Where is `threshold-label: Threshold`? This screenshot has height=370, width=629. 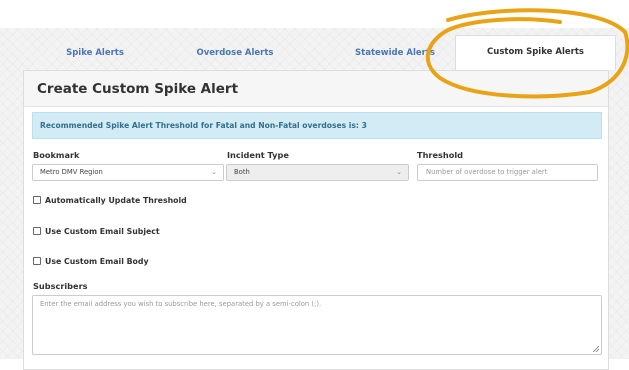
threshold-label: Threshold is located at coordinates (440, 155).